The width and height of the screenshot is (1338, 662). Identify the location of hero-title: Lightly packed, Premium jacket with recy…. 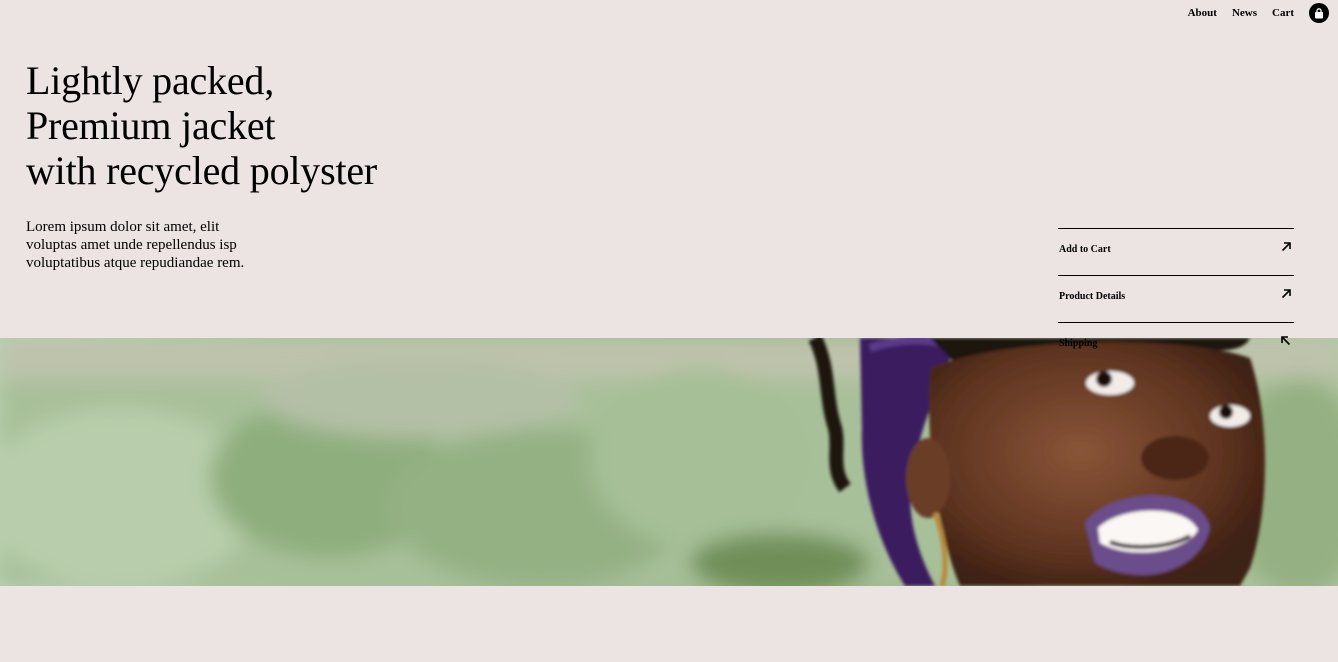
(201, 125).